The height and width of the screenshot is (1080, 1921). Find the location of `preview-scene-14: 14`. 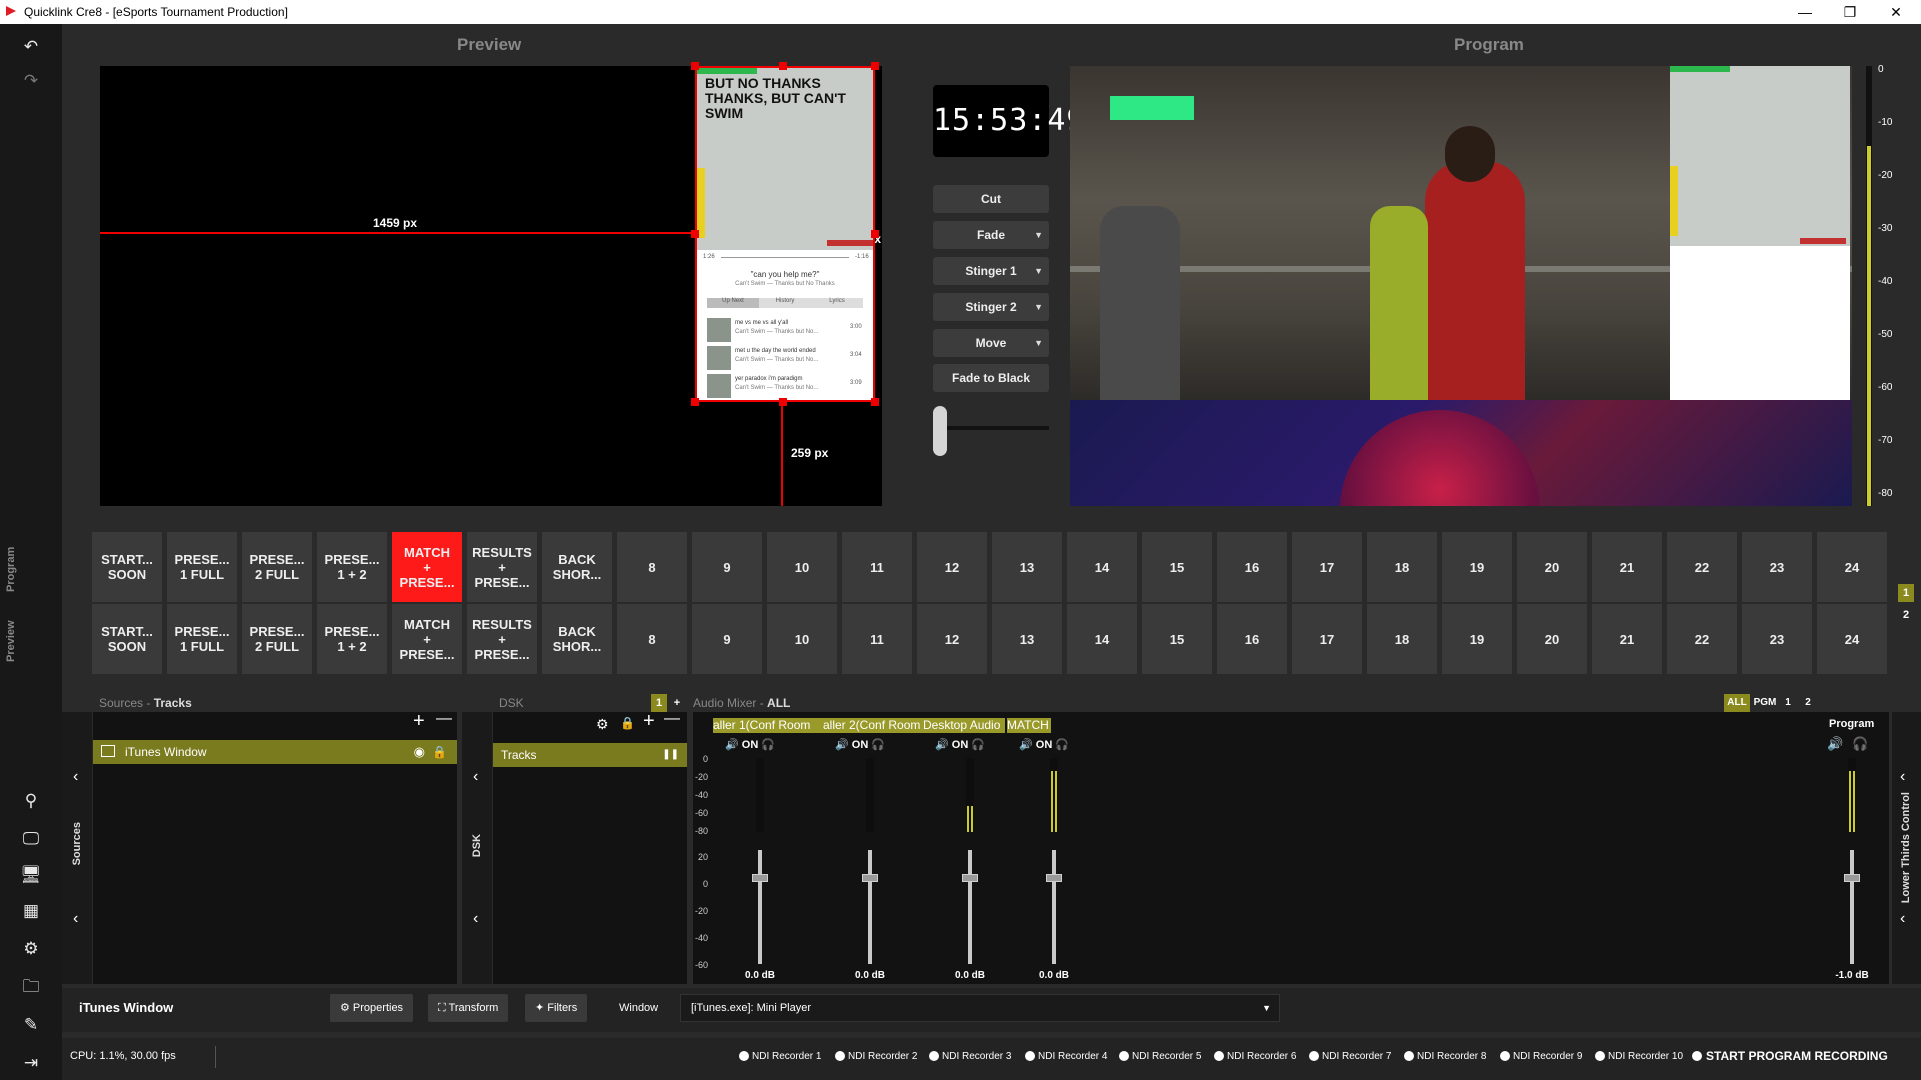

preview-scene-14: 14 is located at coordinates (1102, 639).